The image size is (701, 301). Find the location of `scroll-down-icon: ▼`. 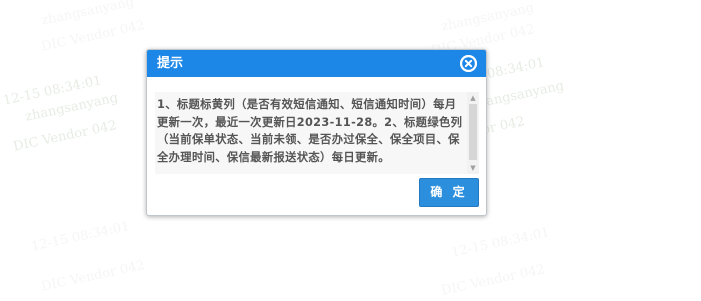

scroll-down-icon: ▼ is located at coordinates (473, 168).